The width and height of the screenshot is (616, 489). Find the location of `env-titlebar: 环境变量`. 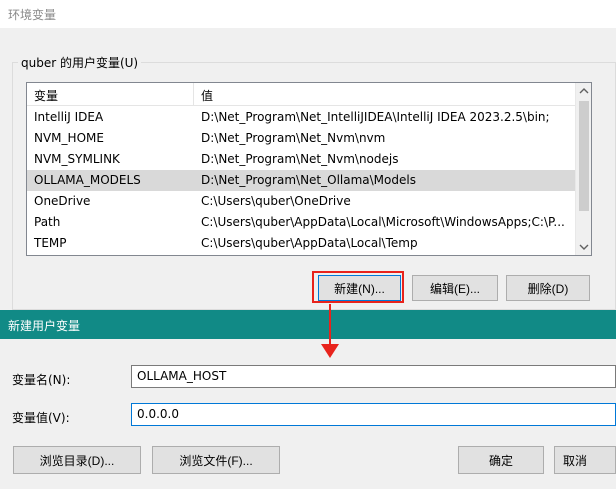

env-titlebar: 环境变量 is located at coordinates (308, 14).